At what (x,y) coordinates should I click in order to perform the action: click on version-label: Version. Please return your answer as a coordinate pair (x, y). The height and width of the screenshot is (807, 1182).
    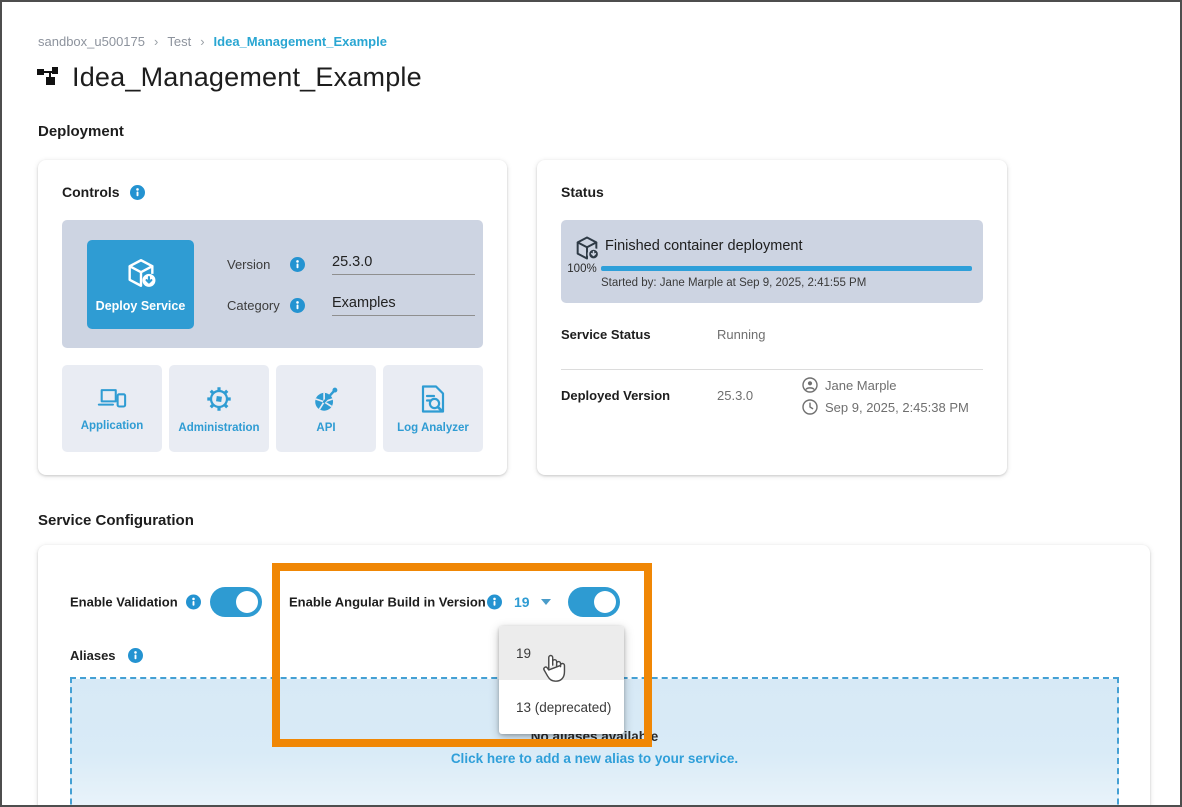
    Looking at the image, I should click on (249, 264).